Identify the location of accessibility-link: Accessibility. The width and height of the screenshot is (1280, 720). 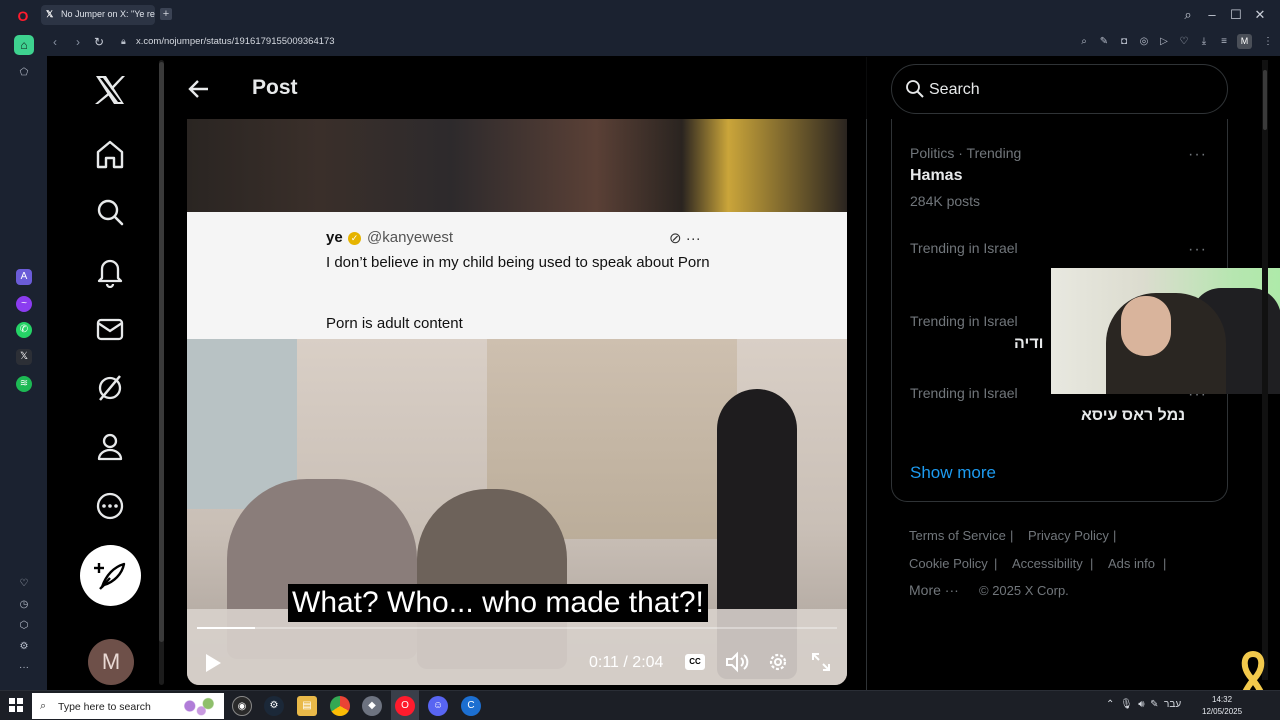
(1047, 563).